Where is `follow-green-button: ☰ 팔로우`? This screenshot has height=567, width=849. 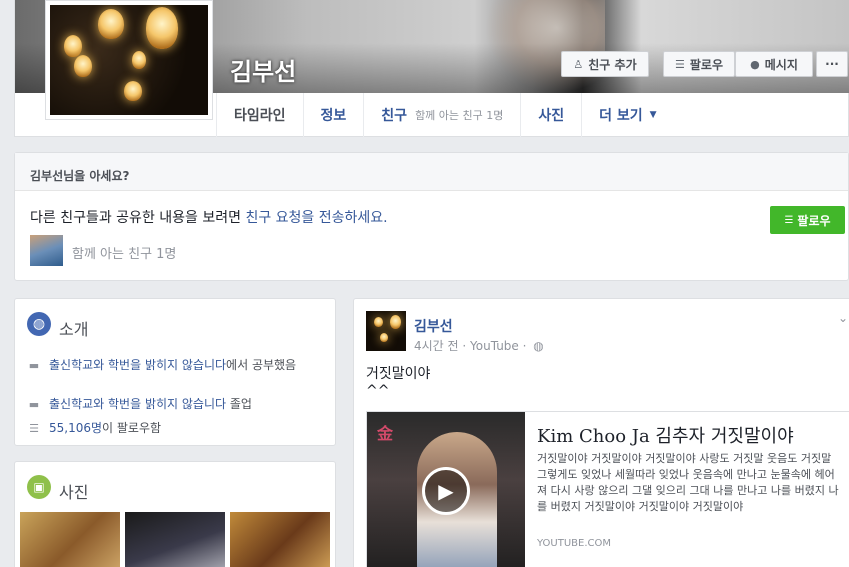
follow-green-button: ☰ 팔로우 is located at coordinates (807, 220).